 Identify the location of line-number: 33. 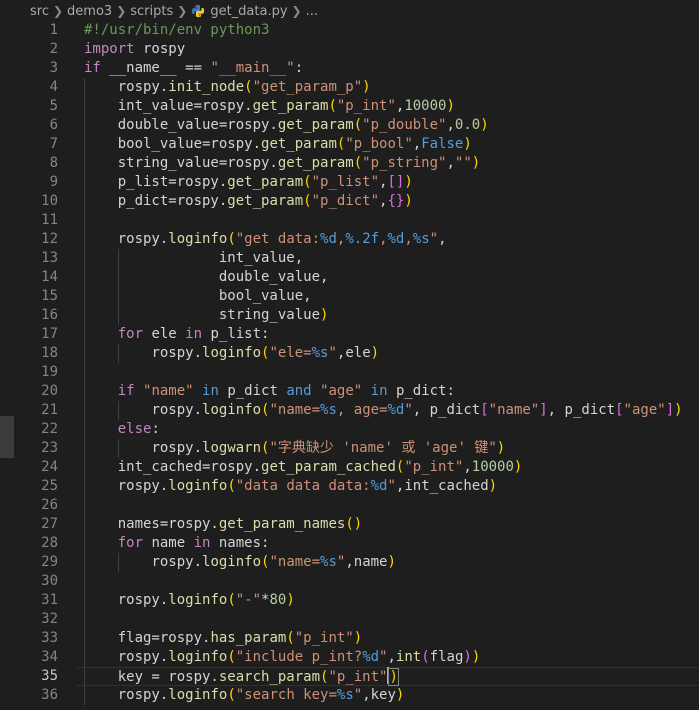
(49, 638).